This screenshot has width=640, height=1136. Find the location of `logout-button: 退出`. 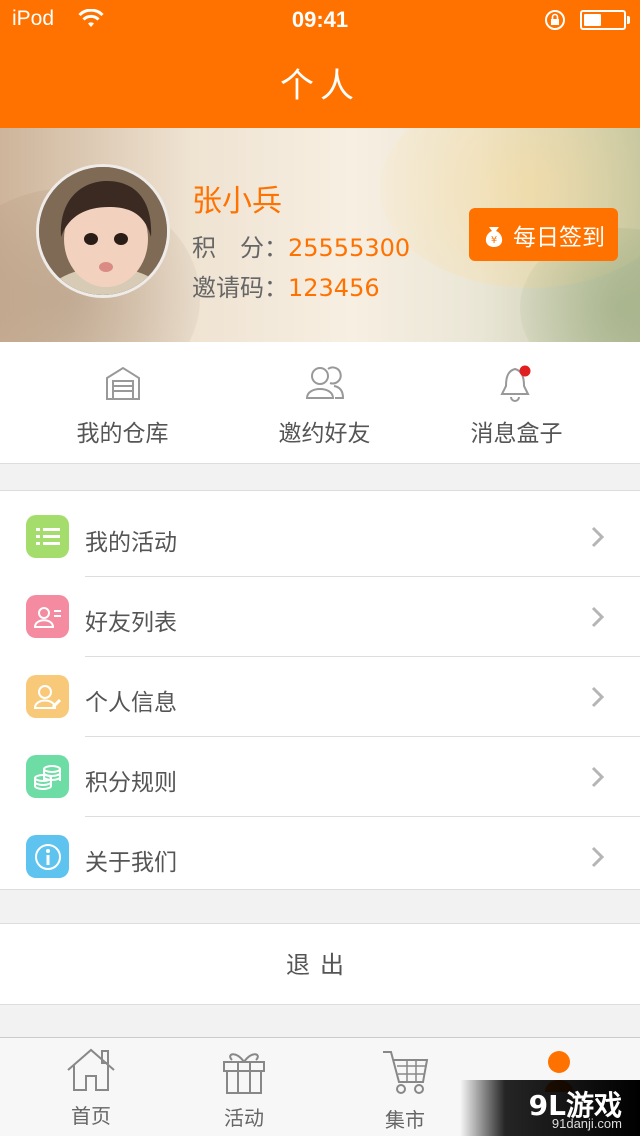

logout-button: 退出 is located at coordinates (320, 964).